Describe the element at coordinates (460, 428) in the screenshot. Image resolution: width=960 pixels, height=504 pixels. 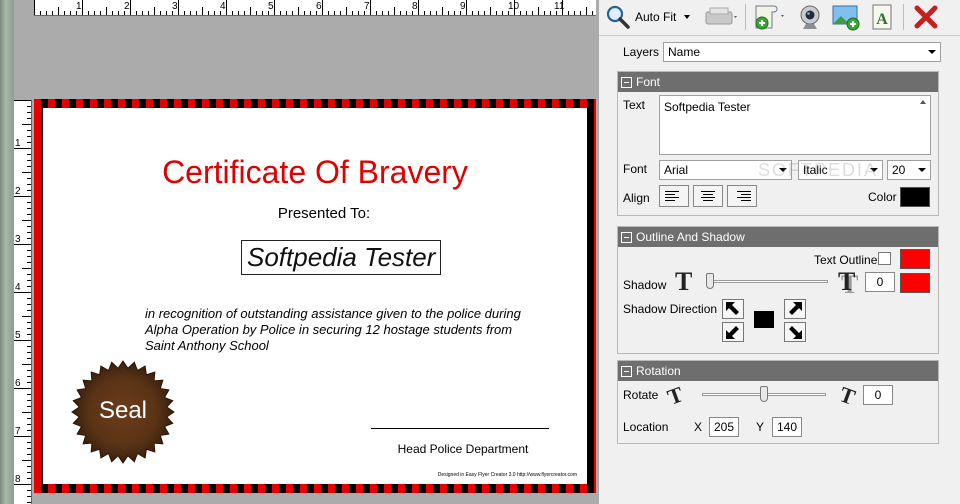
I see `signature-line` at that location.